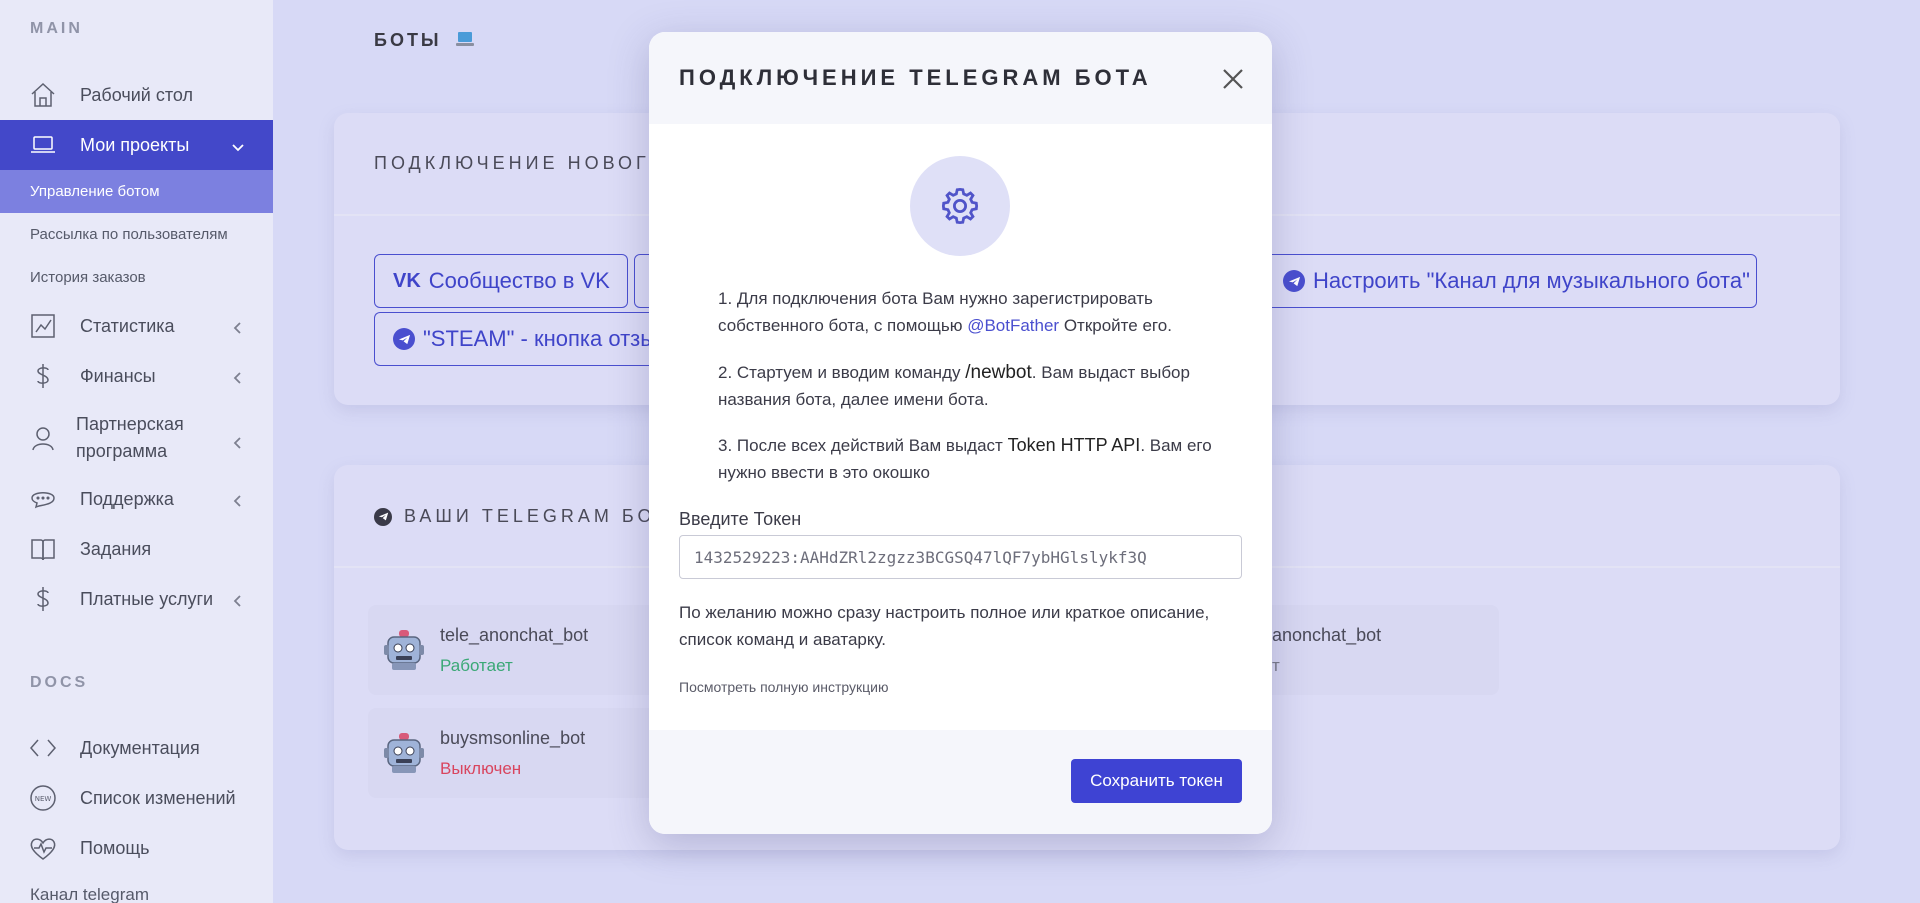  I want to click on full-instruction-link: Посмотреть полную инструкцию, so click(783, 687).